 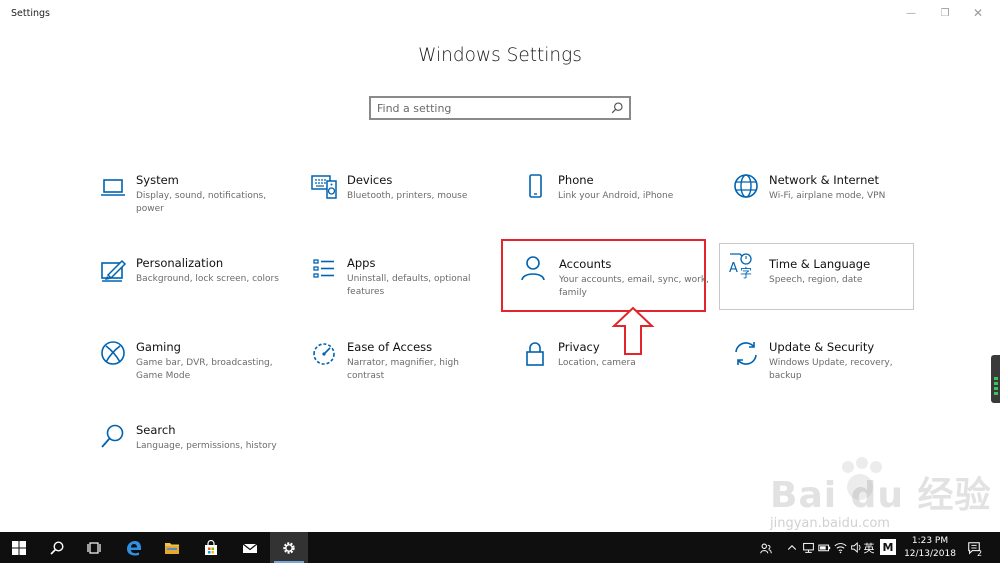 I want to click on show-hidden-icons-button, so click(x=792, y=547).